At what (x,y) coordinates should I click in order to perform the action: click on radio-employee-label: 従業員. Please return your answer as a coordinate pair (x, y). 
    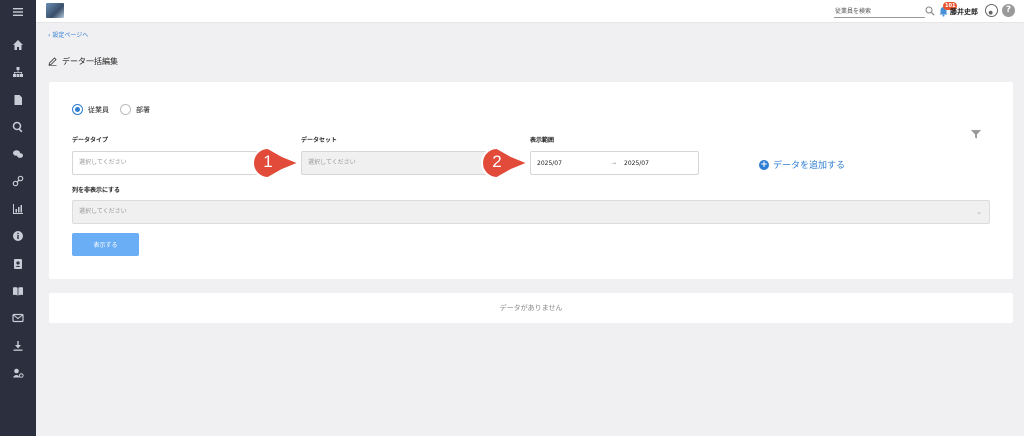
    Looking at the image, I should click on (98, 109).